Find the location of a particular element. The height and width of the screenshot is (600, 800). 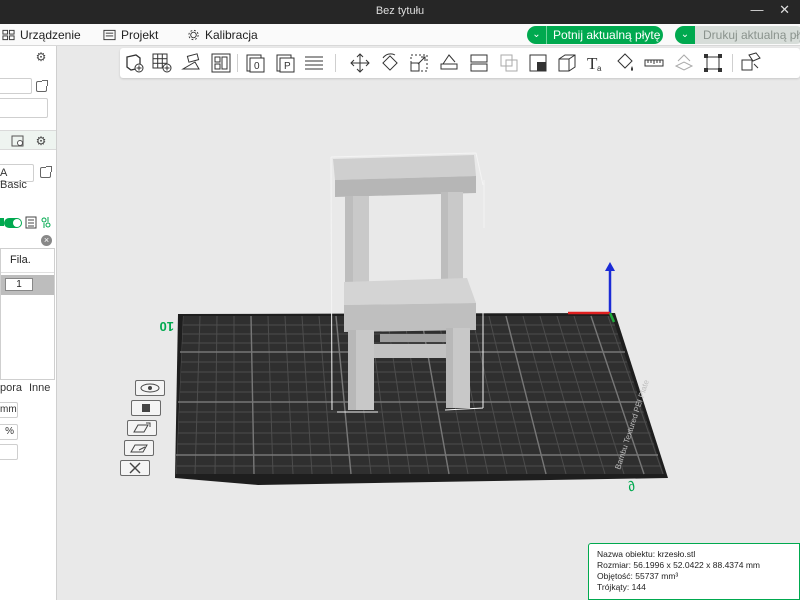

explode-icon is located at coordinates (751, 63).